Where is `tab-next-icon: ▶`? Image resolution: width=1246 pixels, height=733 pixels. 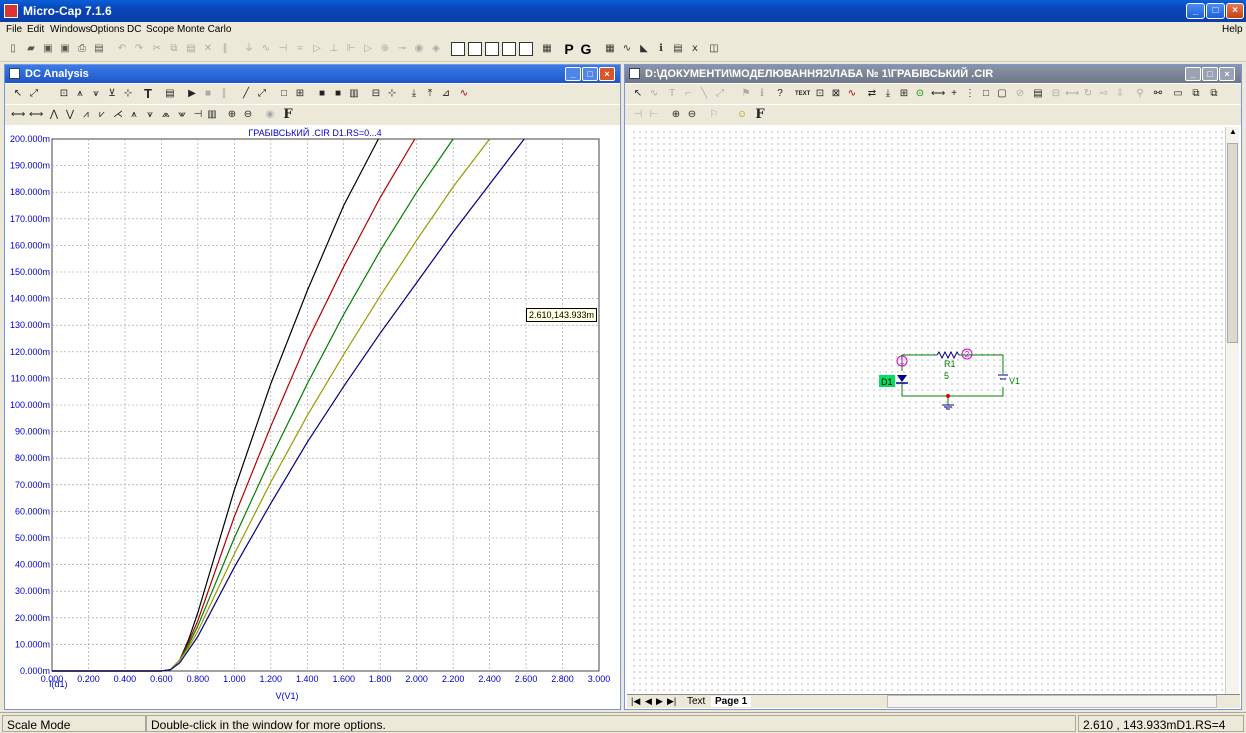
tab-next-icon: ▶ is located at coordinates (659, 701).